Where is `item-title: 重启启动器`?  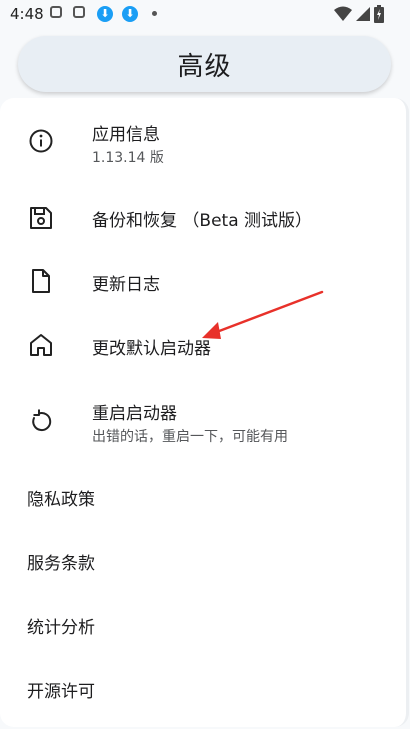 item-title: 重启启动器 is located at coordinates (134, 414).